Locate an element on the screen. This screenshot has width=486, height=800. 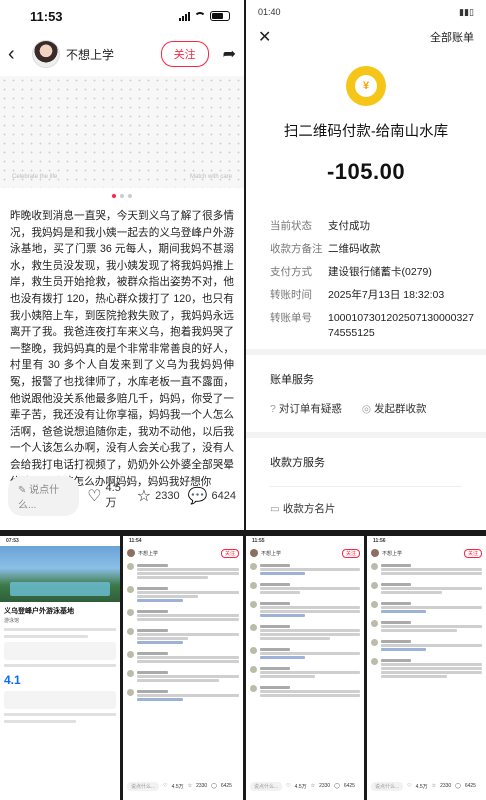
back-icon: ‹ is located at coordinates (17, 54).